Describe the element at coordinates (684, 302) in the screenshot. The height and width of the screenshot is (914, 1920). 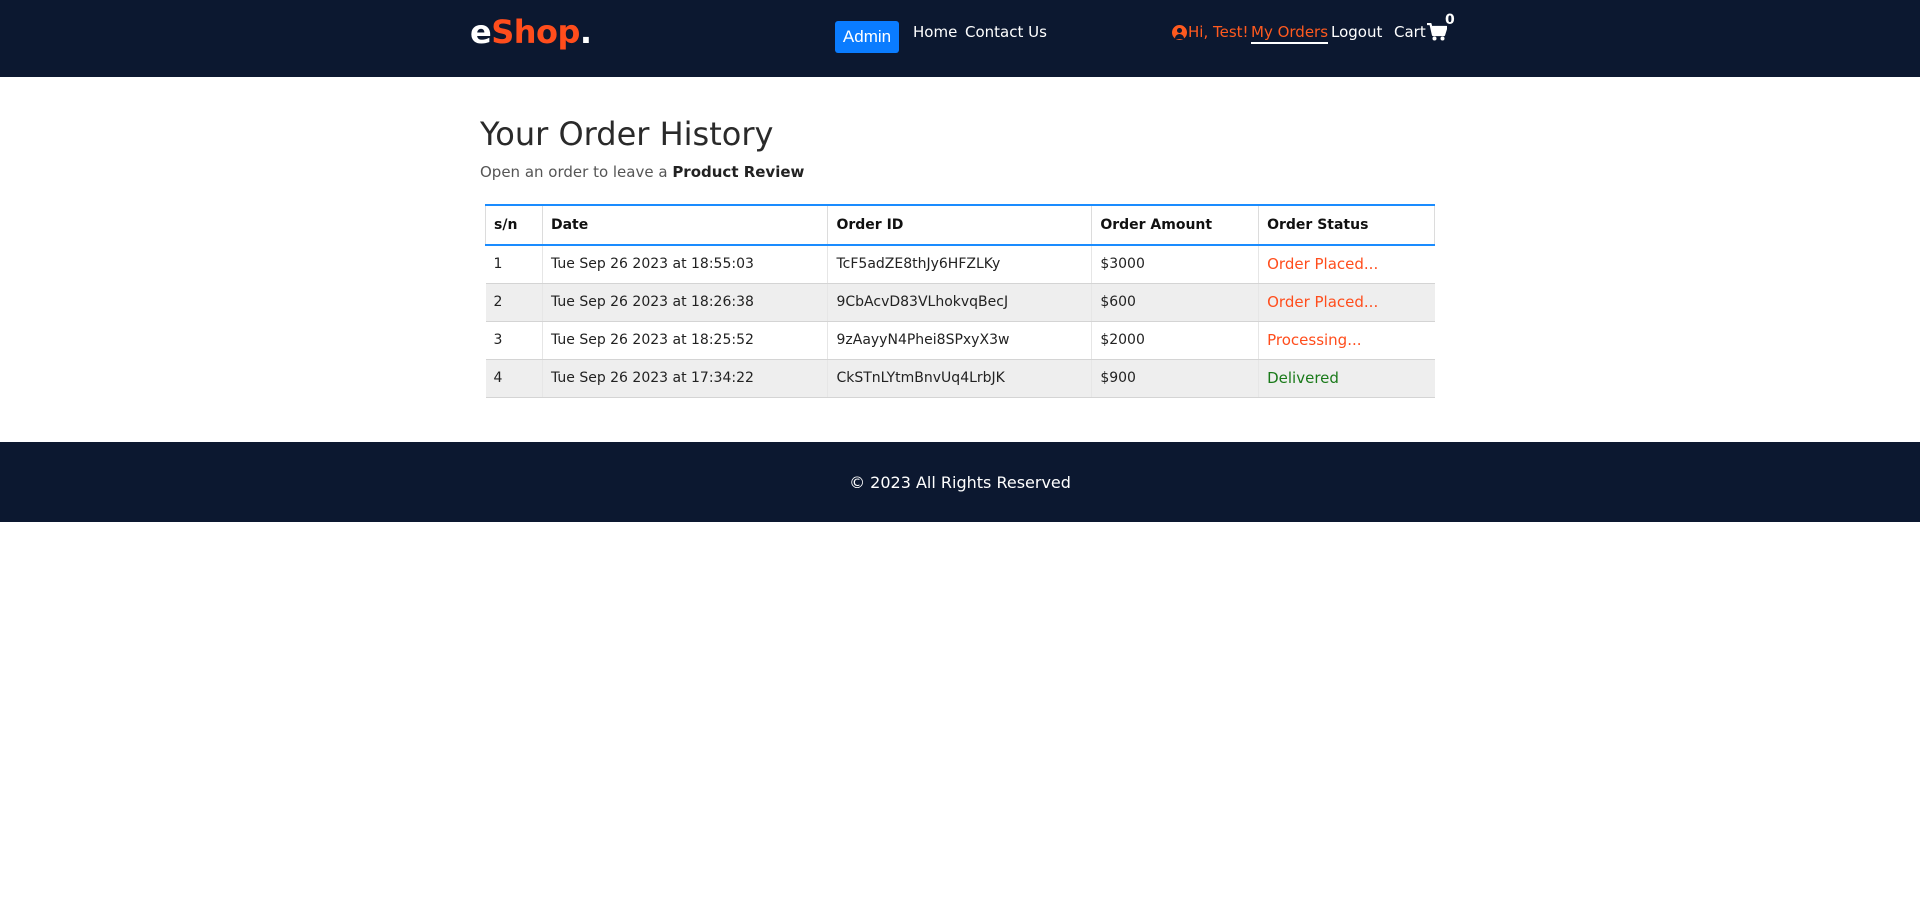
I see `order-date: Tue Sep 26 2023 at 18:26:38` at that location.